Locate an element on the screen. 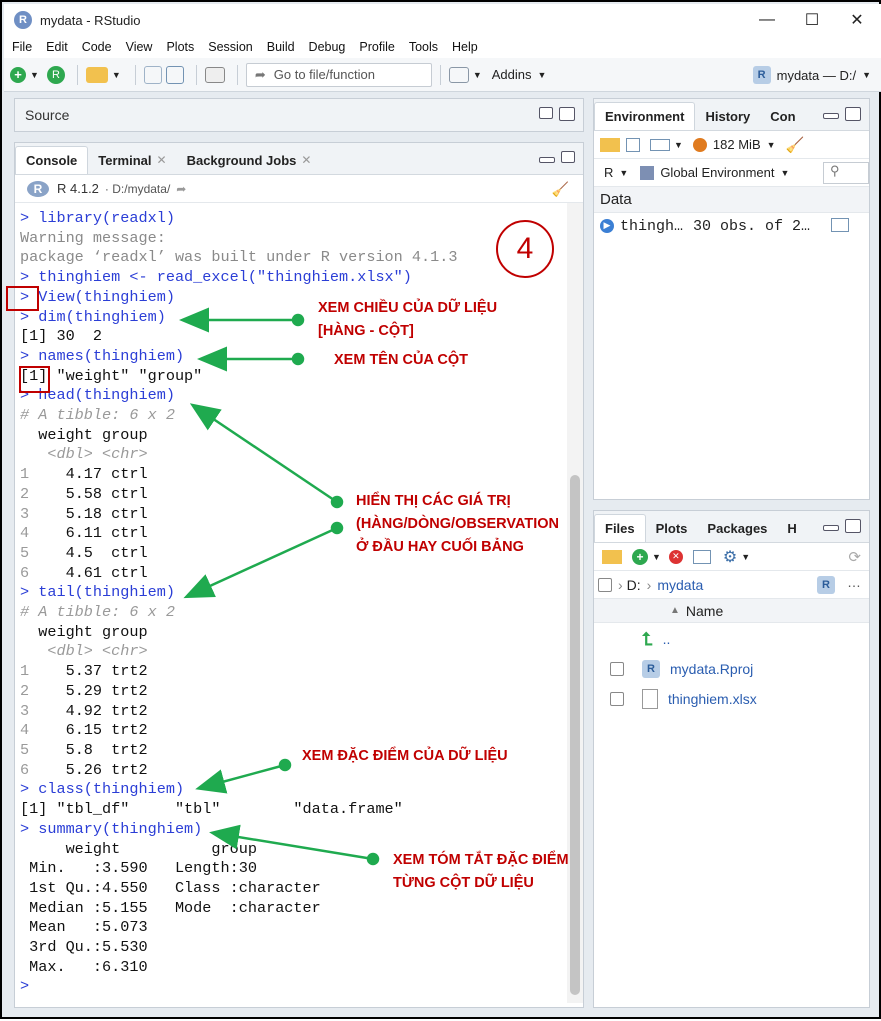  environment-tab-bar: Environment History Con is located at coordinates (731, 115).